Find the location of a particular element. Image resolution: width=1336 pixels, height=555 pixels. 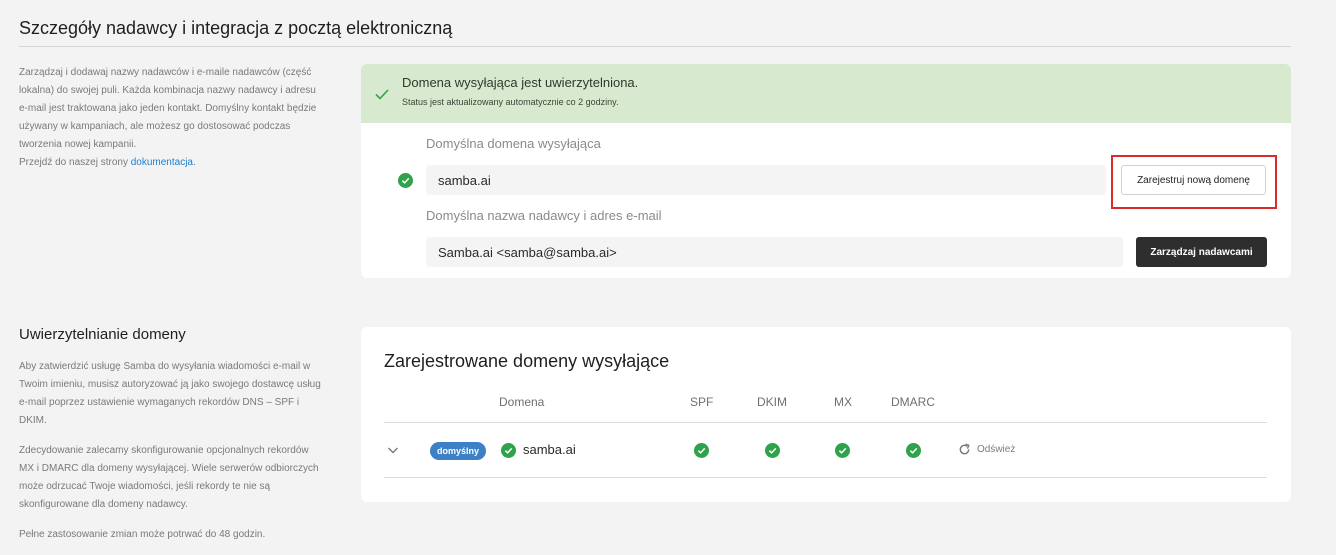

default-domain-field: samba.ai is located at coordinates (766, 180).